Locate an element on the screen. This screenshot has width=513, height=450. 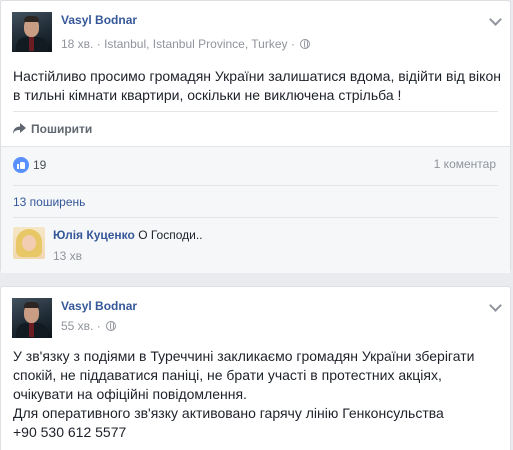
comment-text: О Господи.. is located at coordinates (170, 235).